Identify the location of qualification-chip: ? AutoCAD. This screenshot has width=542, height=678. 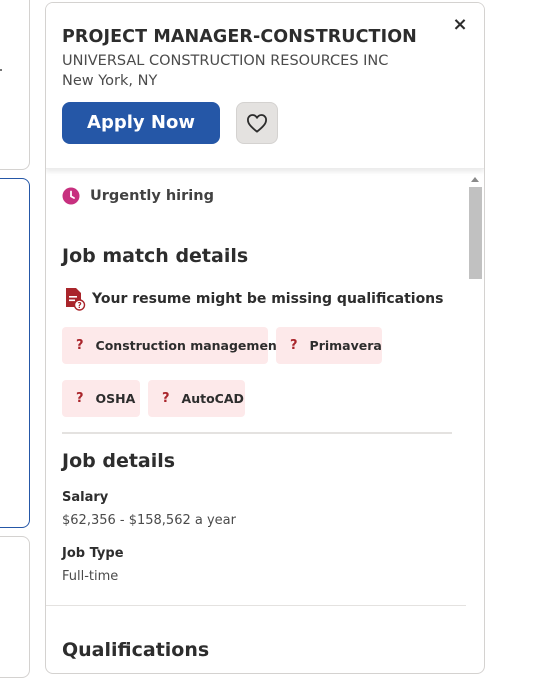
(196, 398).